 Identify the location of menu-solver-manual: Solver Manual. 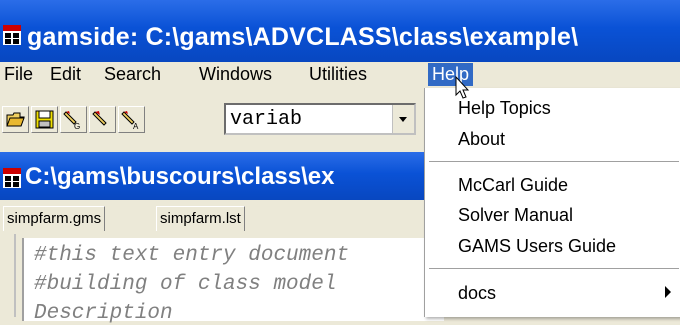
(515, 215).